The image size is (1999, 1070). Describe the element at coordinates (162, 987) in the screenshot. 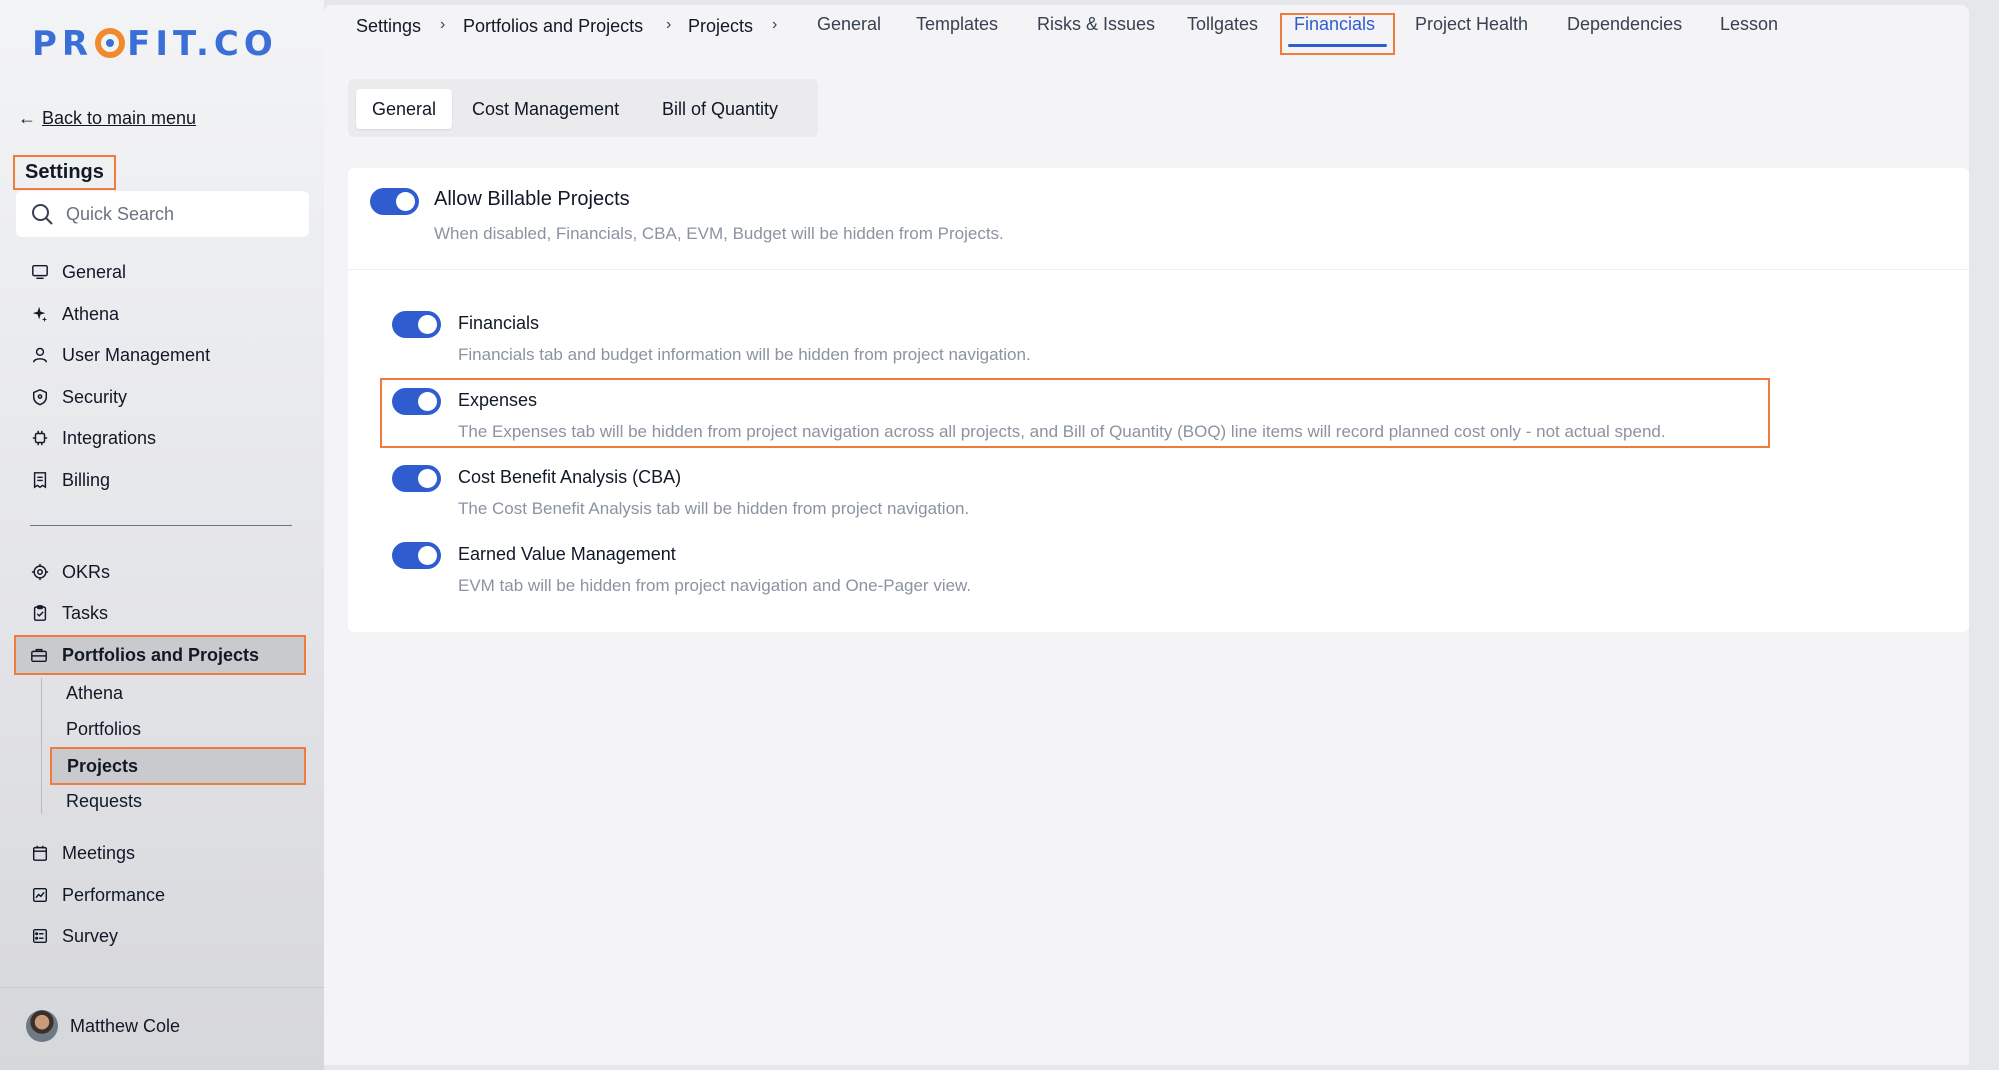

I see `sidebar-footer-divider` at that location.